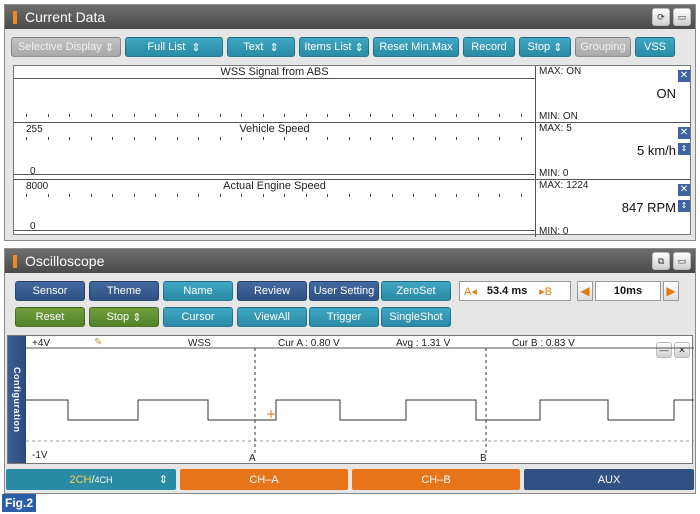 The width and height of the screenshot is (700, 514). I want to click on average-value: Avg : 1.31 V, so click(423, 343).